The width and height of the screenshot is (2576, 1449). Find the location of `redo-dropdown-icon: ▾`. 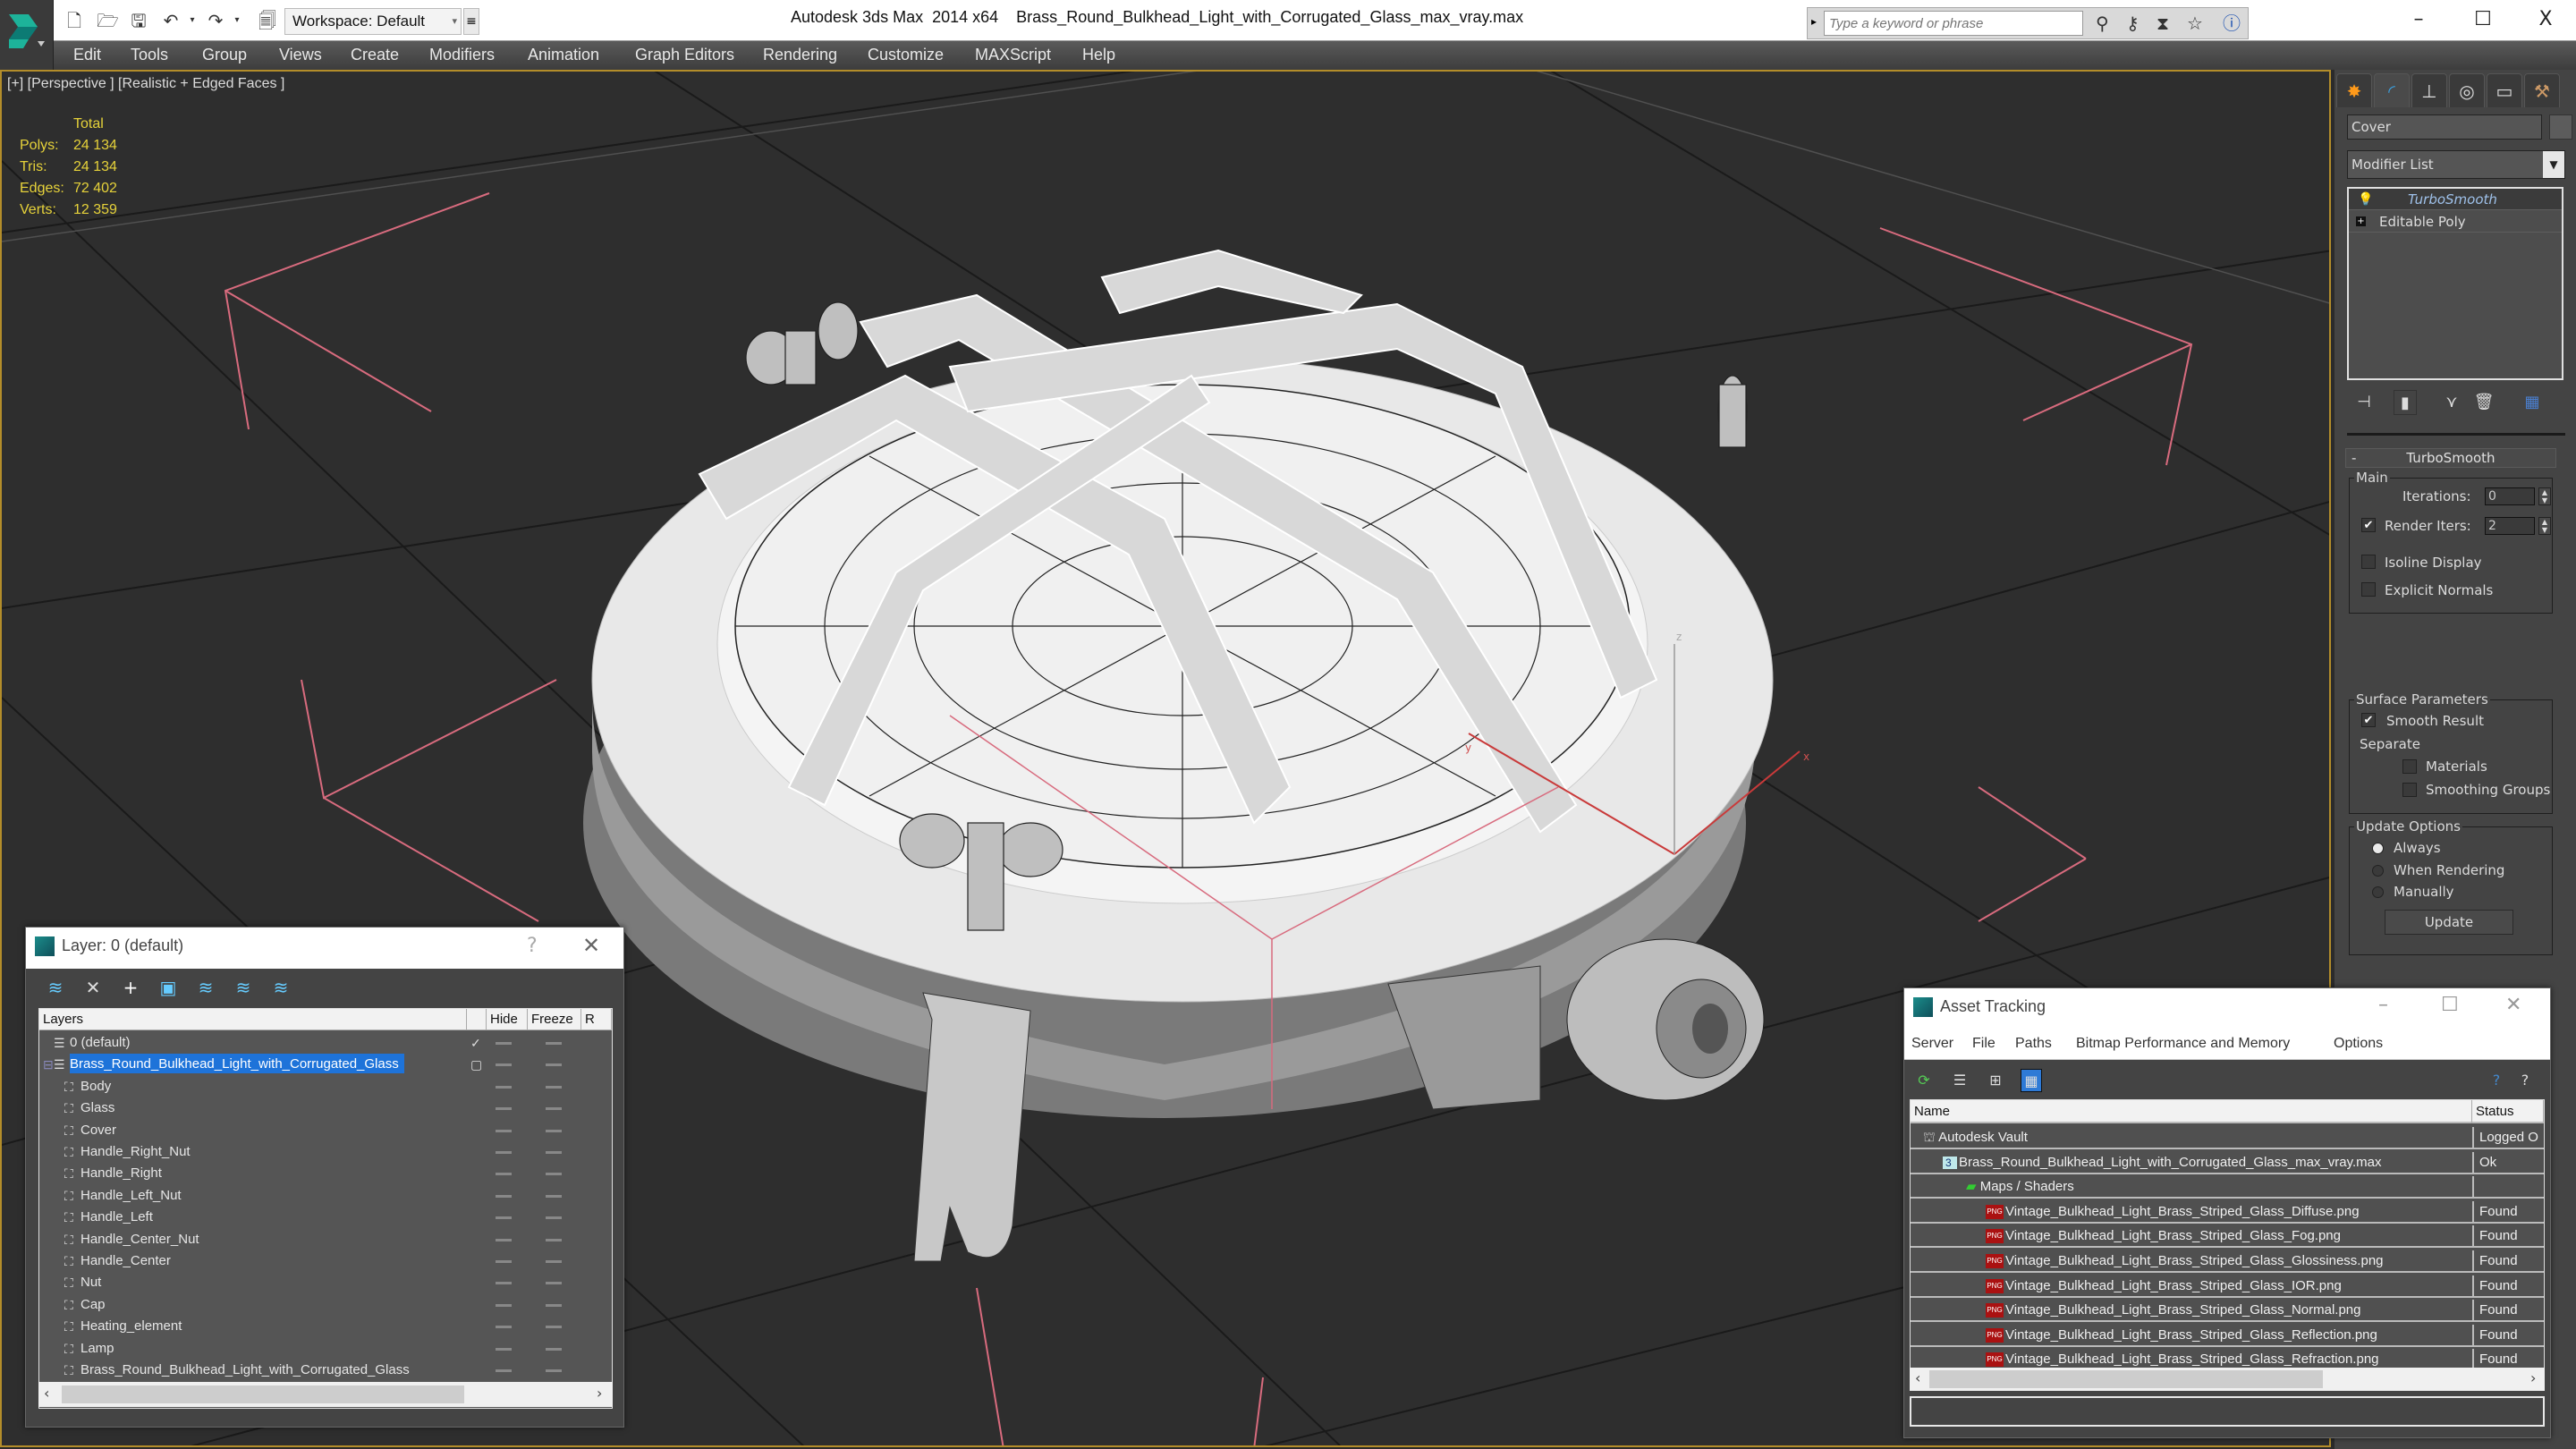

redo-dropdown-icon: ▾ is located at coordinates (237, 20).